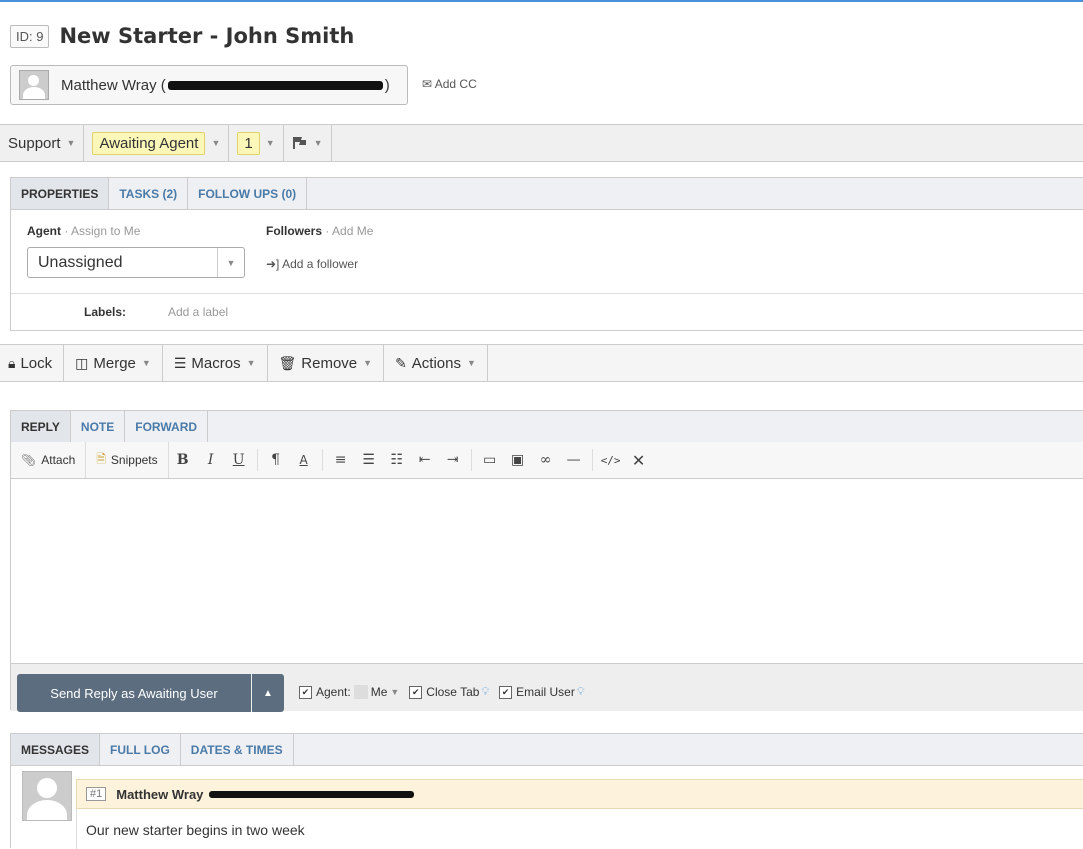  Describe the element at coordinates (29, 460) in the screenshot. I see `paperclip-icon: 📎︎` at that location.